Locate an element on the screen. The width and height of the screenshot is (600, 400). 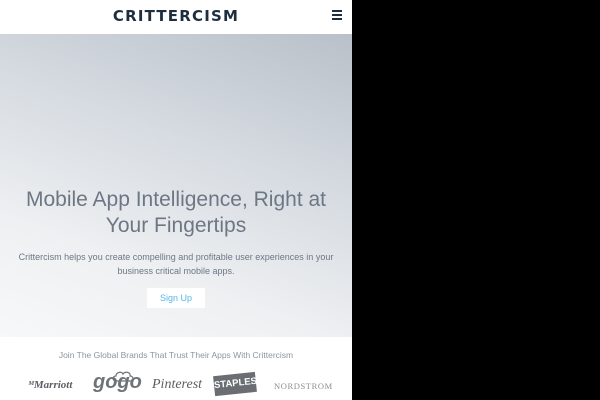
sign-up-button: Sign Up is located at coordinates (176, 298).